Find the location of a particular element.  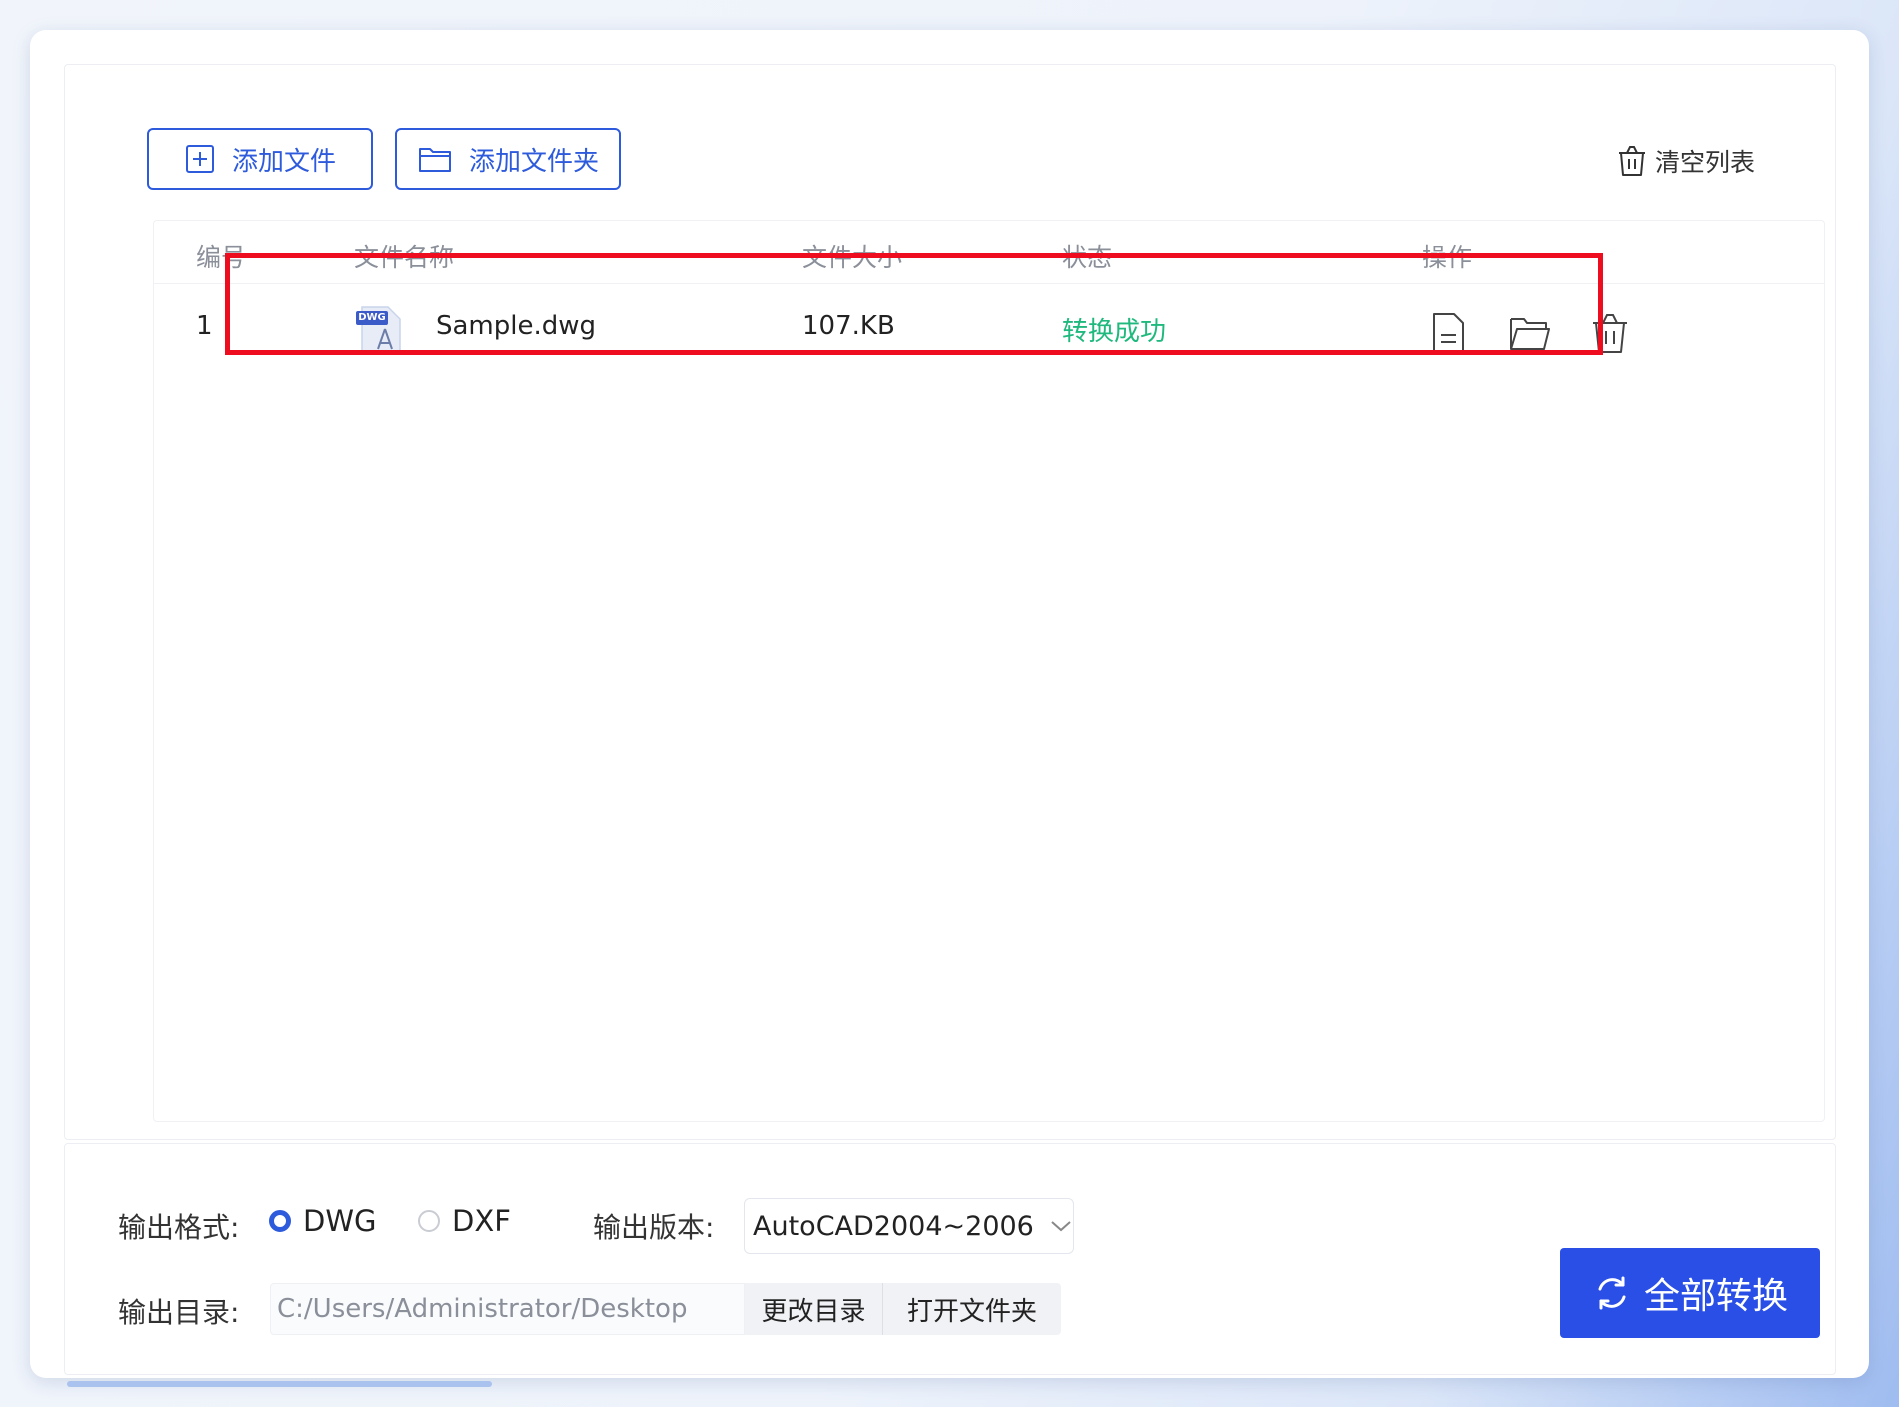

add-file-label: 添加文件 is located at coordinates (283, 161).